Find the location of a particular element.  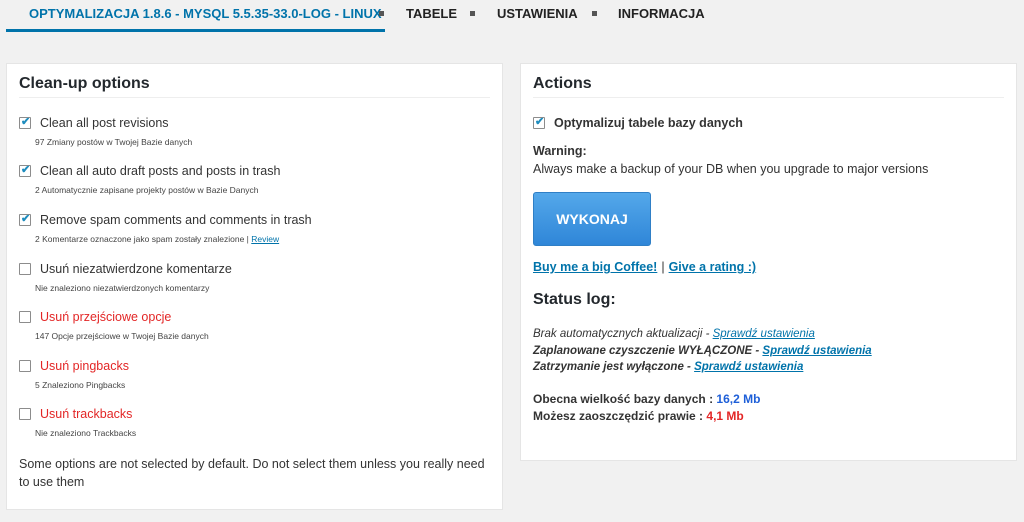

savings-label: Możesz zaoszczędzić prawie : is located at coordinates (618, 416).